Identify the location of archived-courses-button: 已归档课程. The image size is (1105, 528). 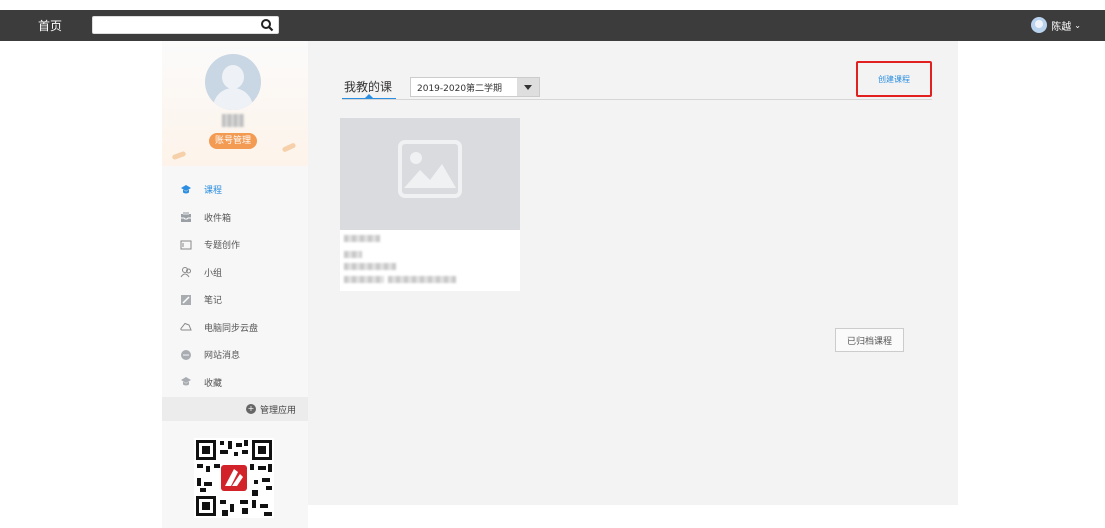
(869, 340).